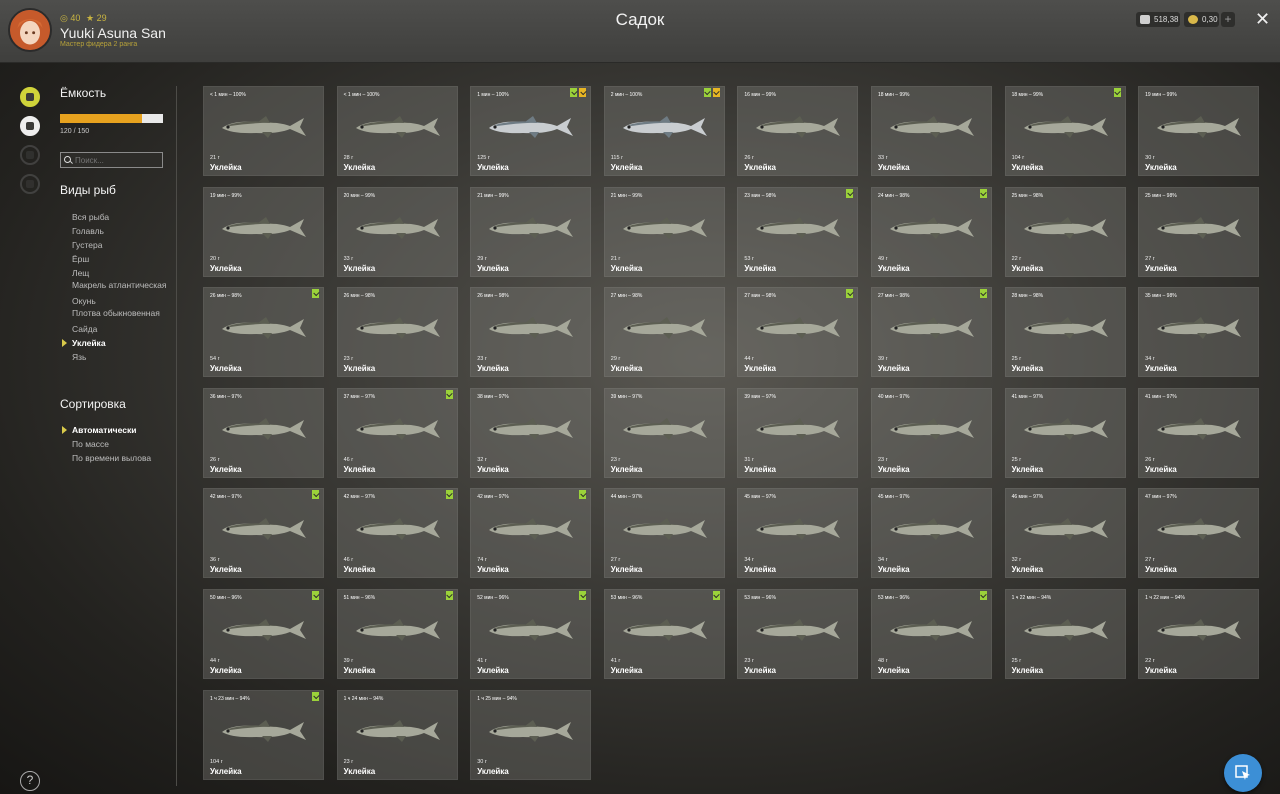  Describe the element at coordinates (531, 633) in the screenshot. I see `fish-card: 52 мин – 96% 41 г Уклейка` at that location.